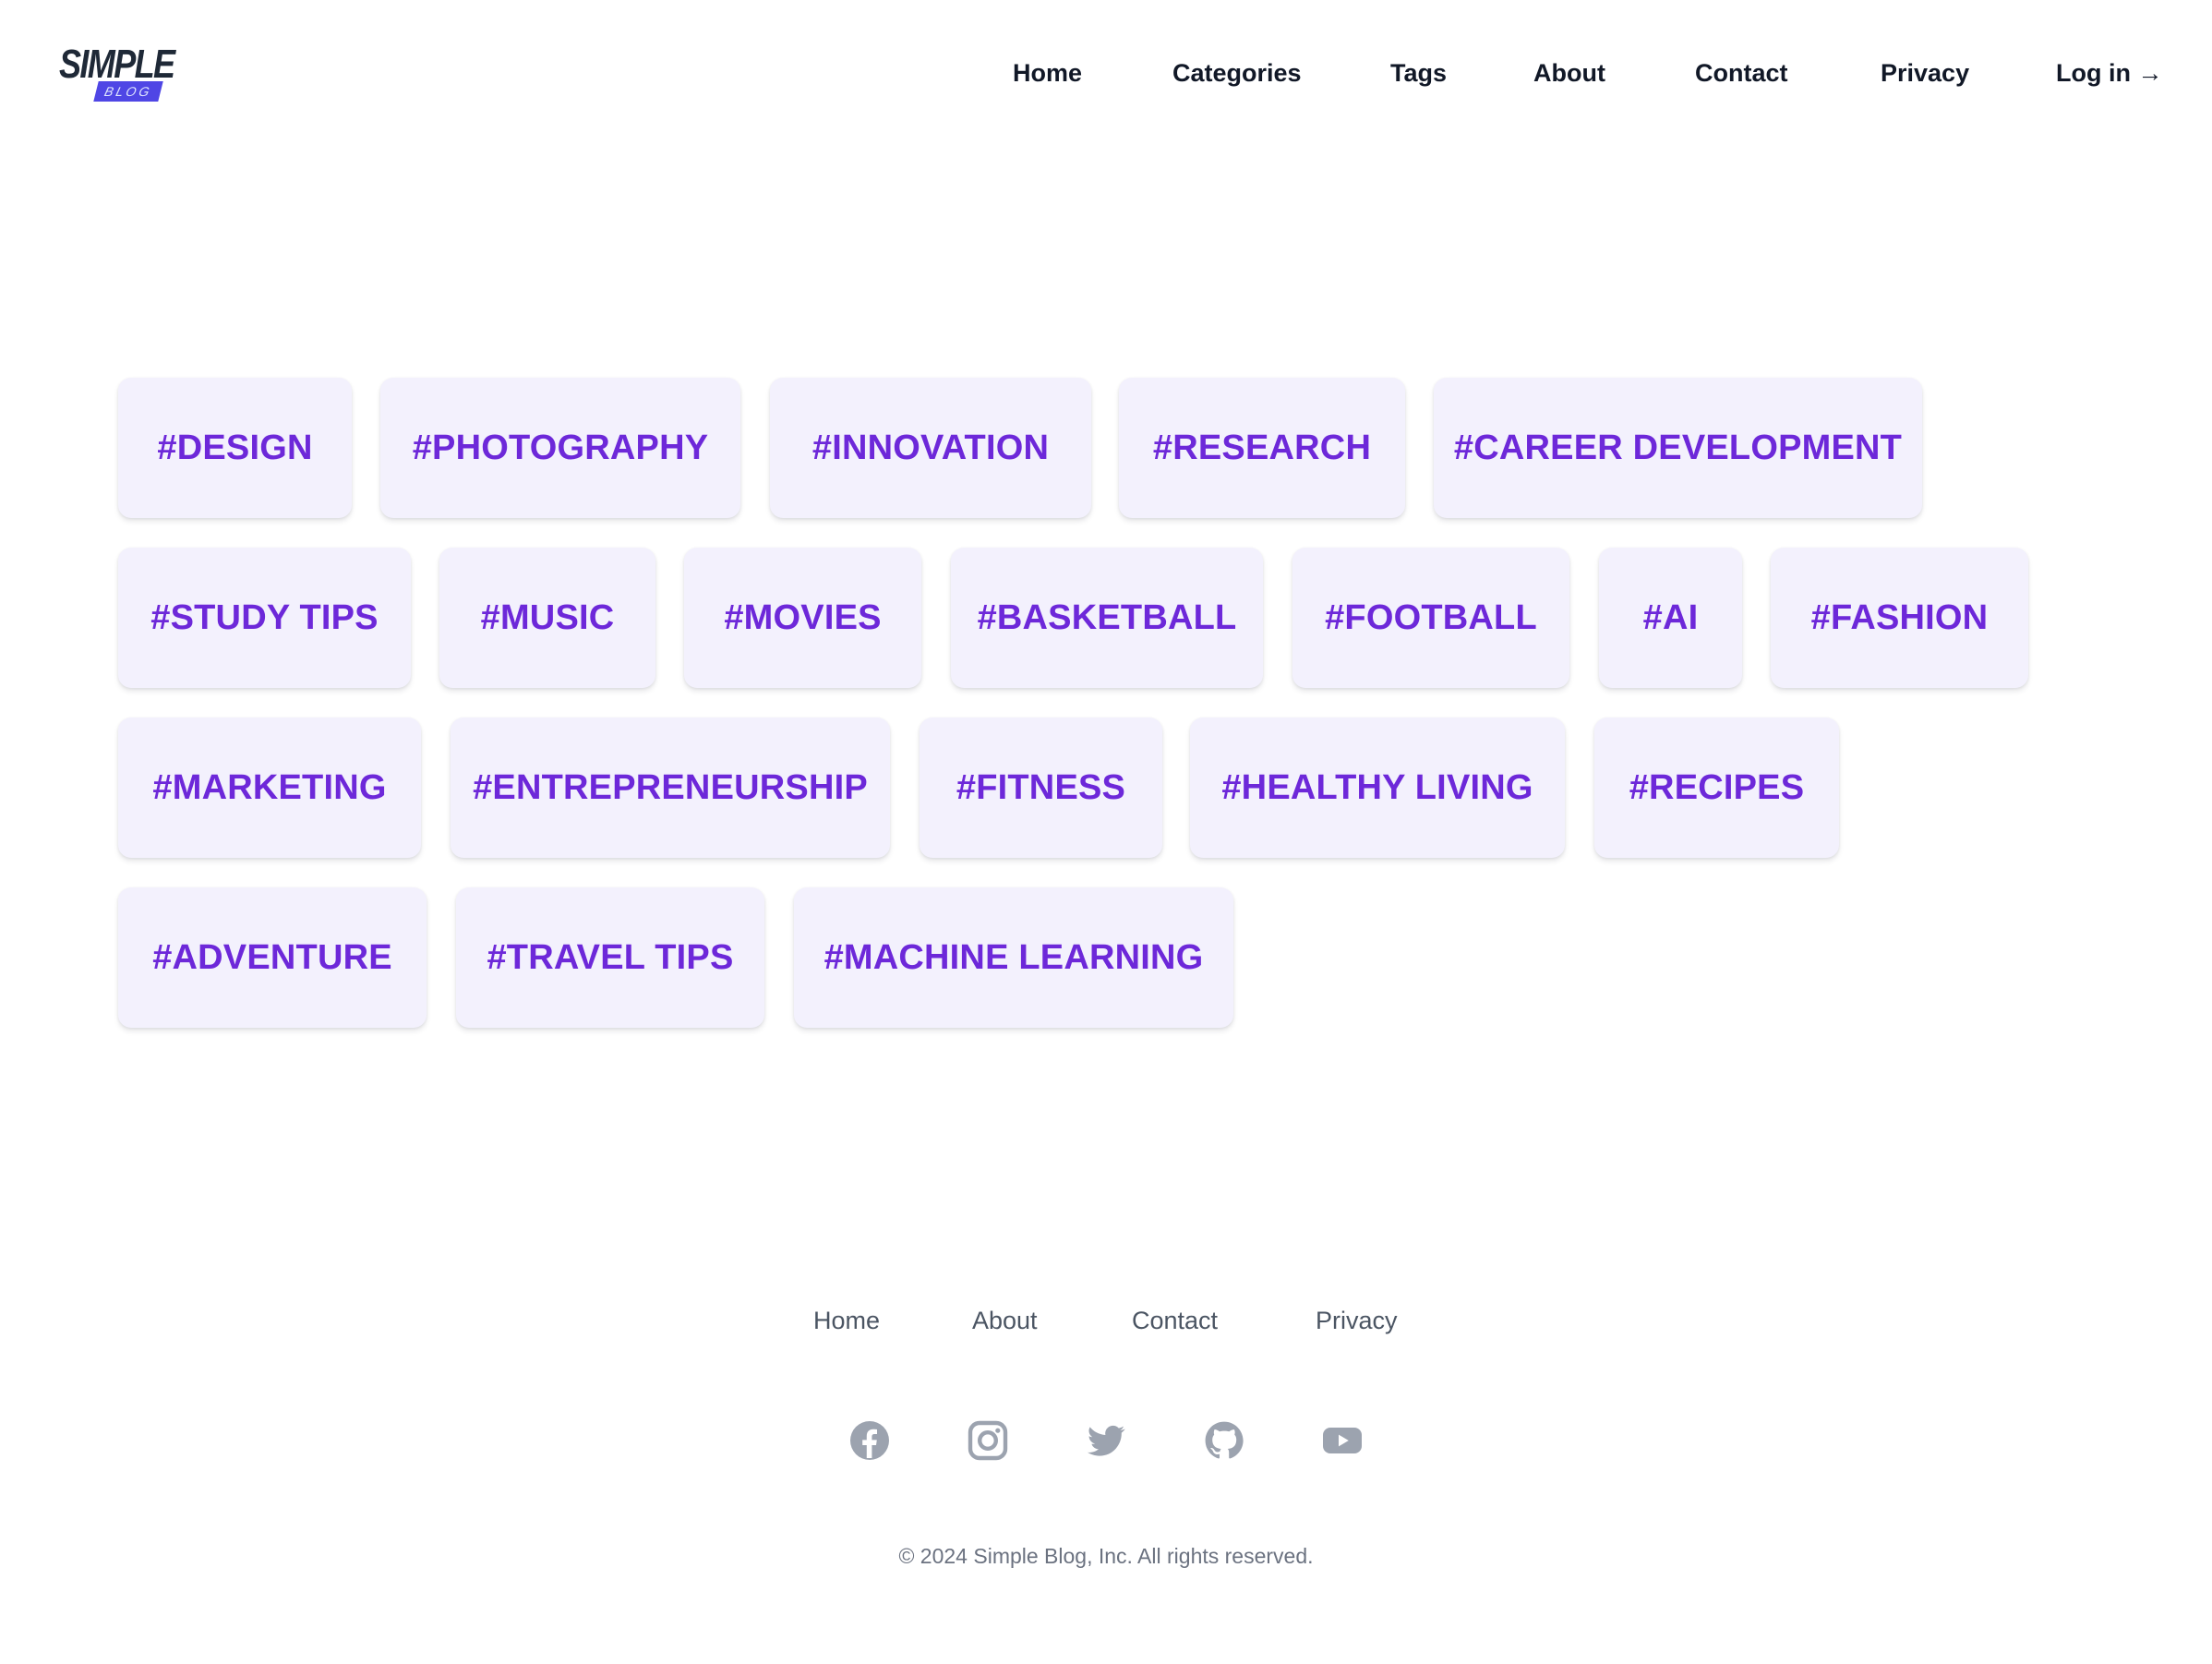 The image size is (2212, 1664). Describe the element at coordinates (1237, 73) in the screenshot. I see `nav-categories: Categories` at that location.